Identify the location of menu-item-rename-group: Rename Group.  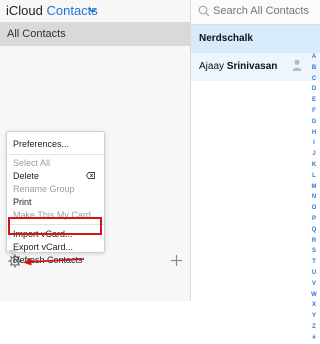
(44, 189).